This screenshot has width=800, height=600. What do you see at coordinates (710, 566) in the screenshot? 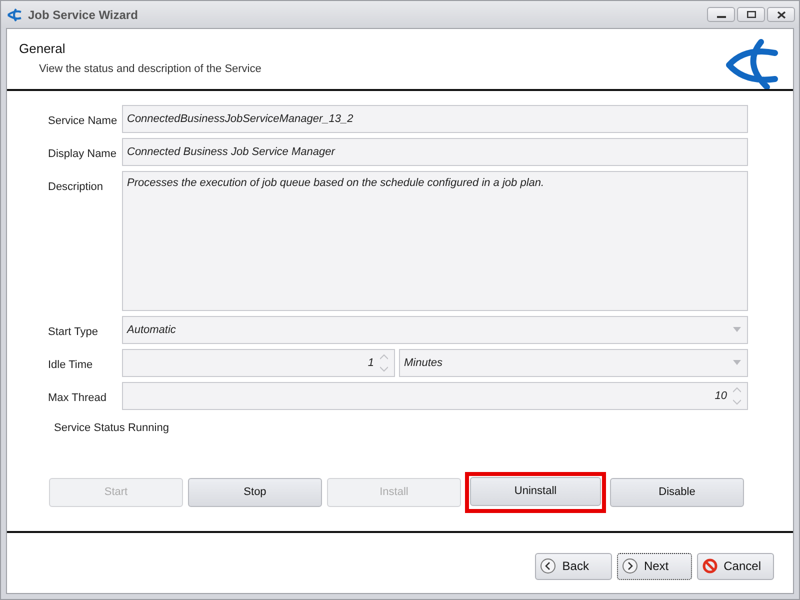
I see `cancel-icon` at bounding box center [710, 566].